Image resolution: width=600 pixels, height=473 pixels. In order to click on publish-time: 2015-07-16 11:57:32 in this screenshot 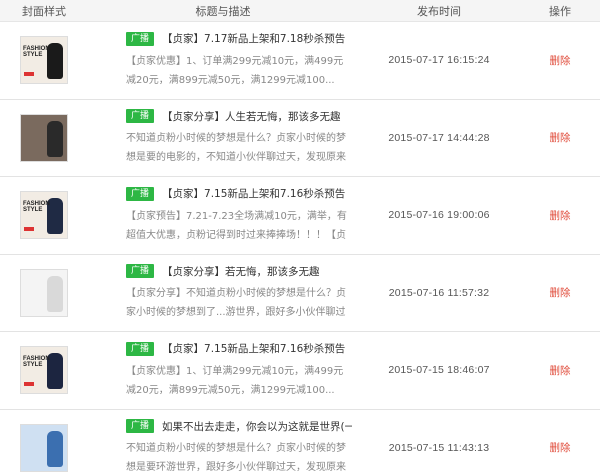, I will do `click(439, 292)`.